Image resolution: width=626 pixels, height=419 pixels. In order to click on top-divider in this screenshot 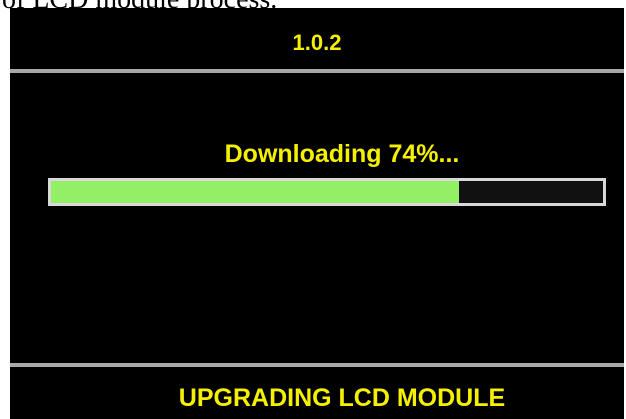, I will do `click(317, 71)`.